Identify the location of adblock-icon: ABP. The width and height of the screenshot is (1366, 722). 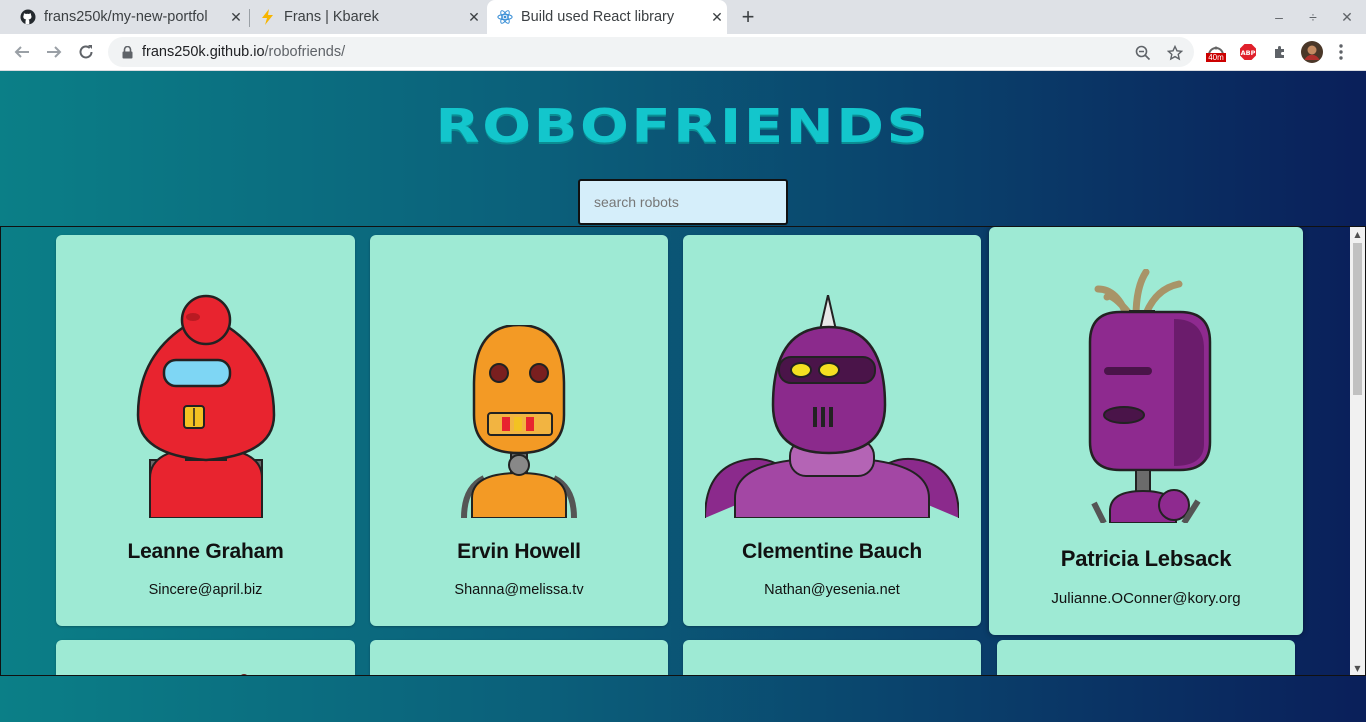
(1248, 52).